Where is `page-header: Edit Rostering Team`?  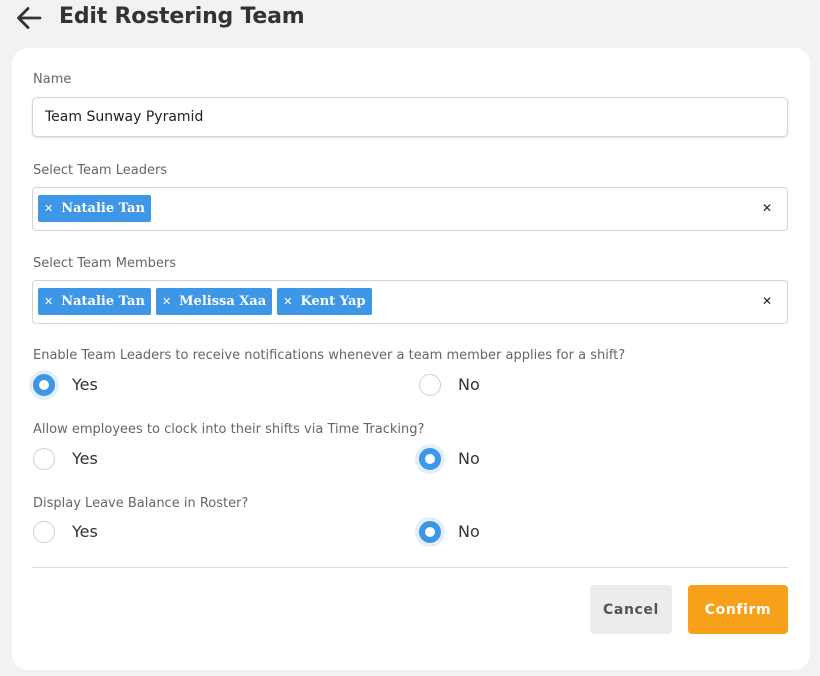 page-header: Edit Rostering Team is located at coordinates (410, 20).